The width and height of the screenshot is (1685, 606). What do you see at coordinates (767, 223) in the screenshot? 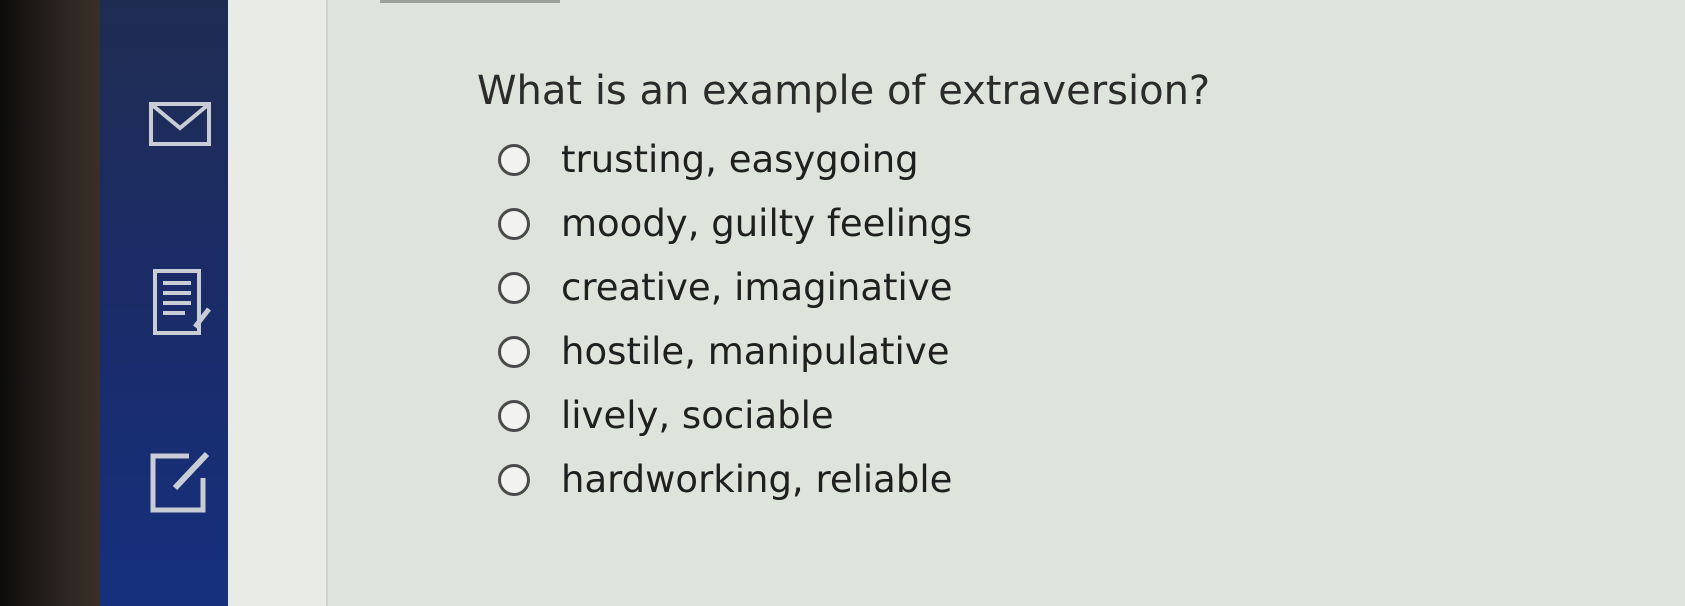
I see `option-label: moody, guilty feelings` at bounding box center [767, 223].